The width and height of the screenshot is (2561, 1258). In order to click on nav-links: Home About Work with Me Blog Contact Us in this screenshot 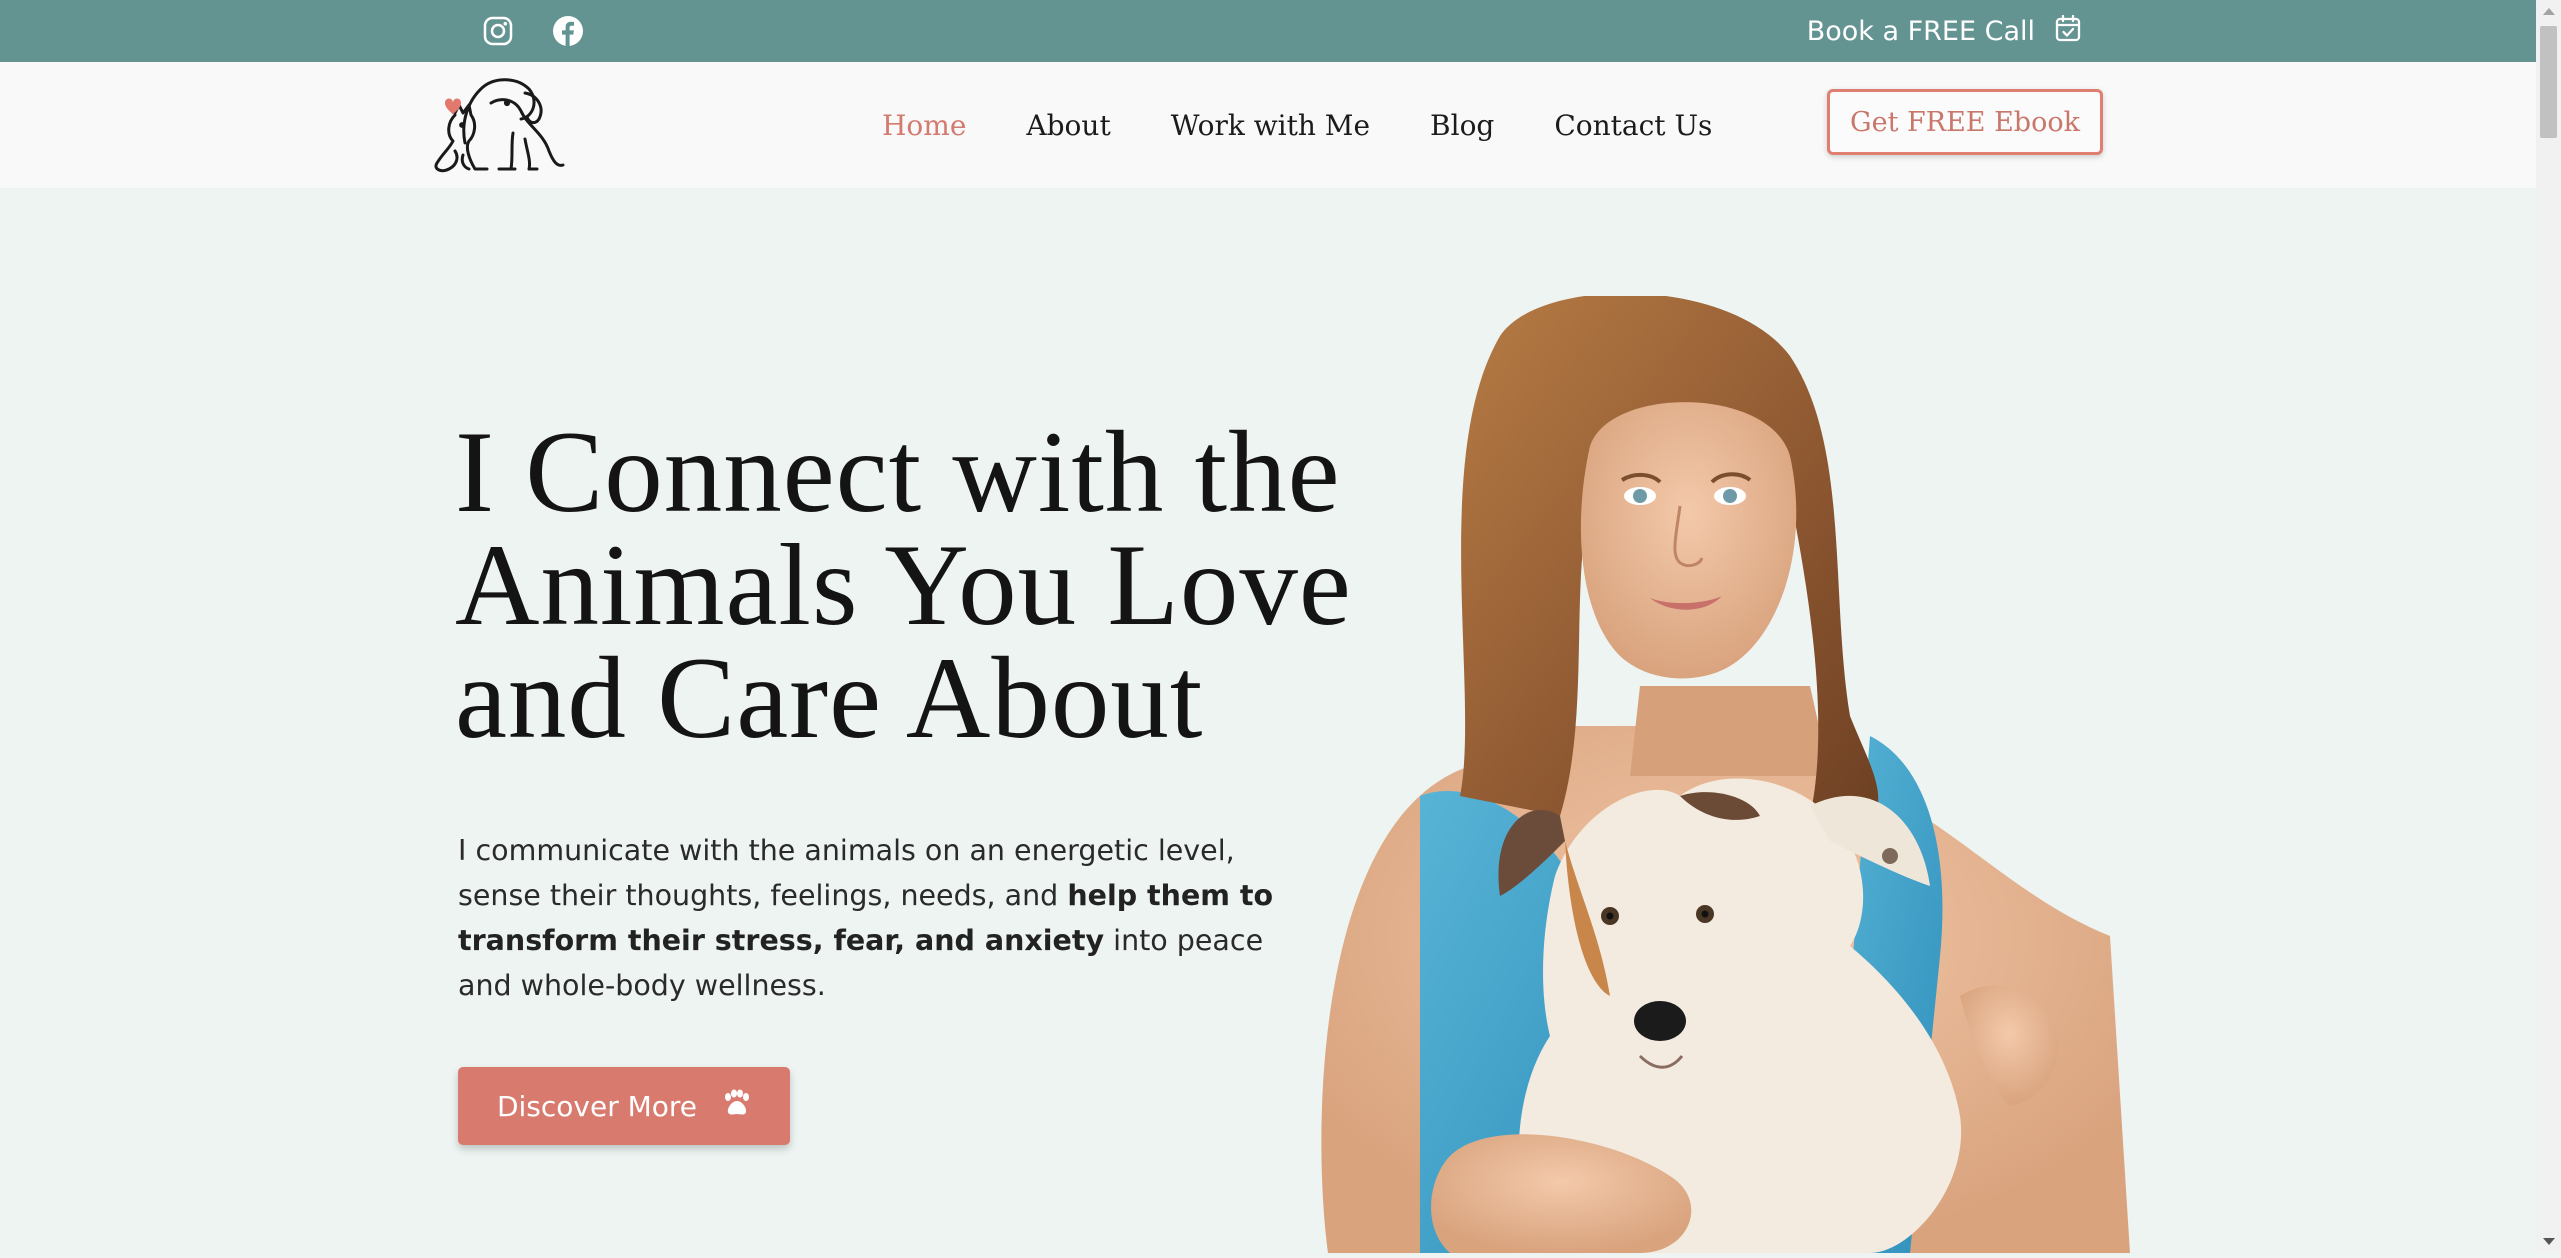, I will do `click(1327, 125)`.